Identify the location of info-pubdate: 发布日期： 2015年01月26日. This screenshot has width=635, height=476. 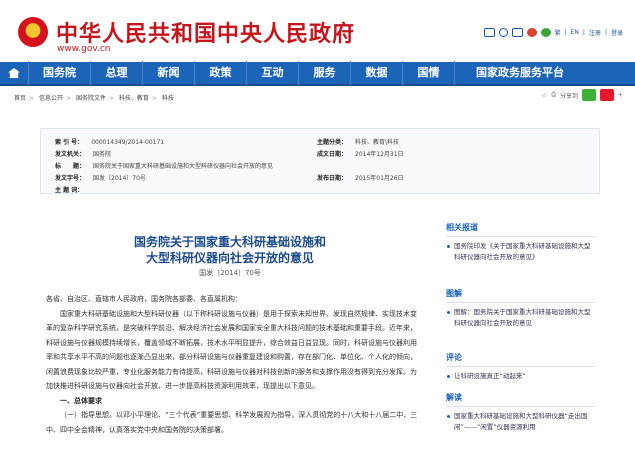
(360, 178).